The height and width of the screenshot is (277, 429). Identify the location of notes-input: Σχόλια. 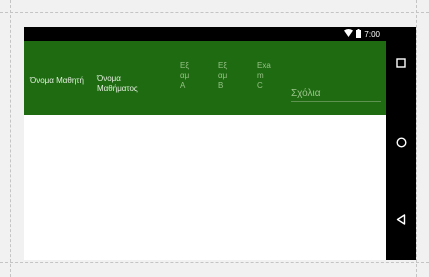
(336, 94).